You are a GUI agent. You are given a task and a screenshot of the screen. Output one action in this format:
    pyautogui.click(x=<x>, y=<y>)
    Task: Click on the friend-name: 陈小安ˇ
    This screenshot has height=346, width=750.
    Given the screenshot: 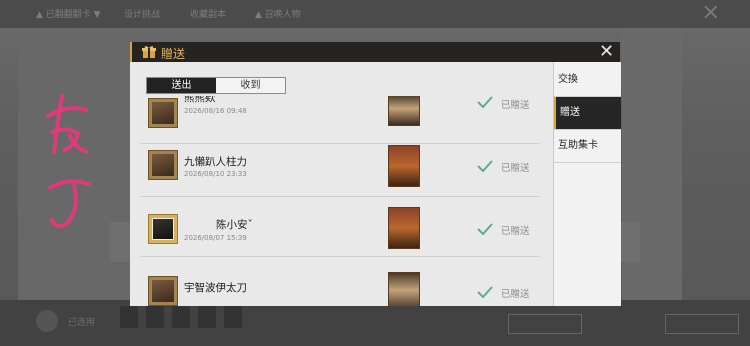 What is the action you would take?
    pyautogui.click(x=234, y=225)
    